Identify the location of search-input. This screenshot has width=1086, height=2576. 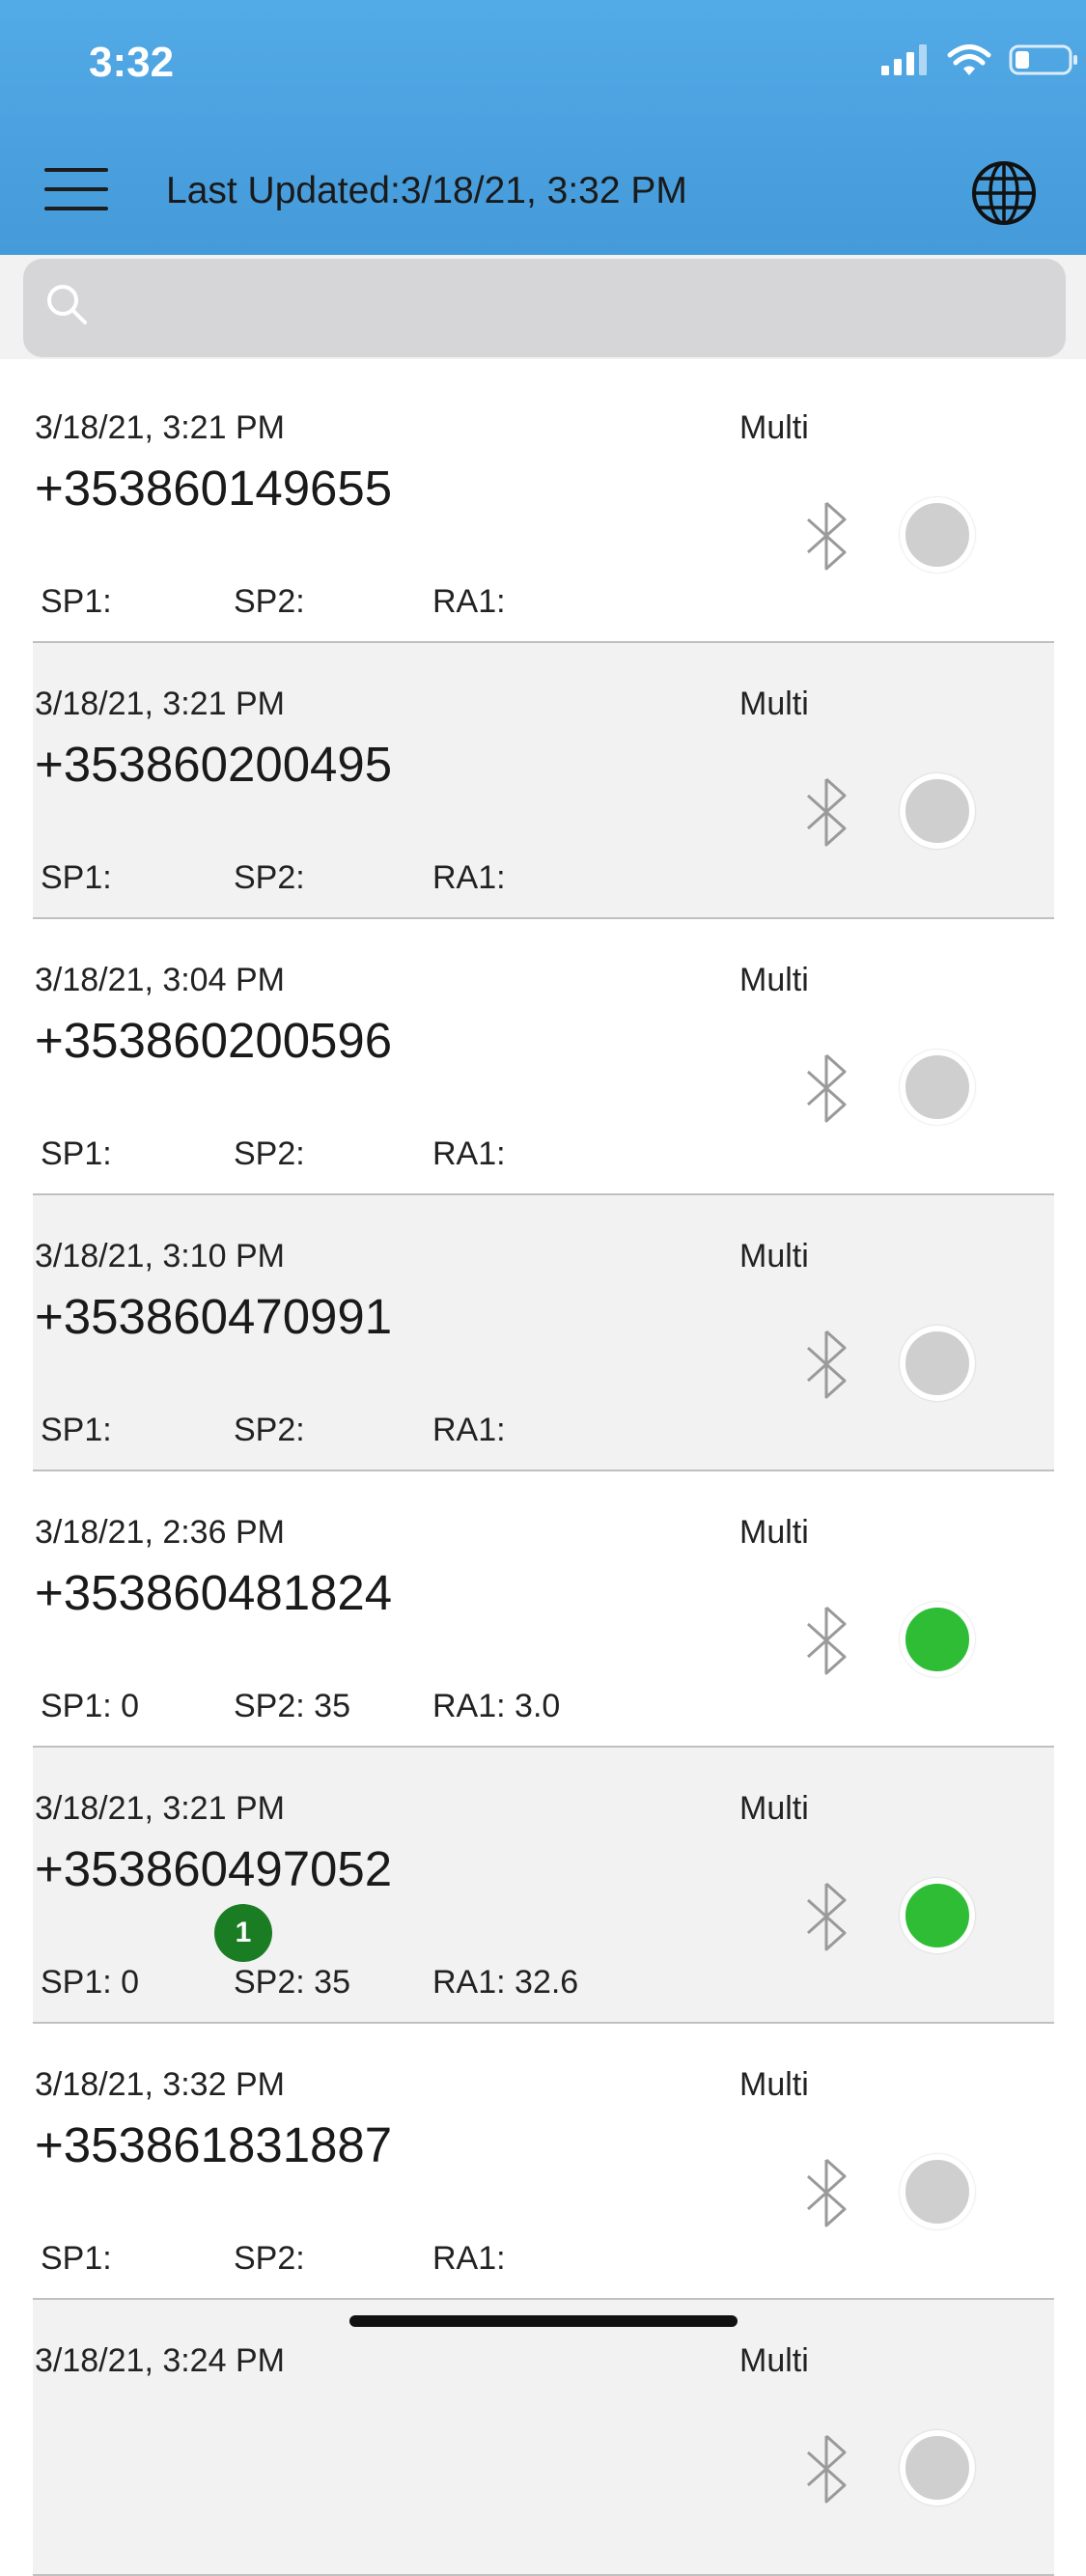
(544, 308).